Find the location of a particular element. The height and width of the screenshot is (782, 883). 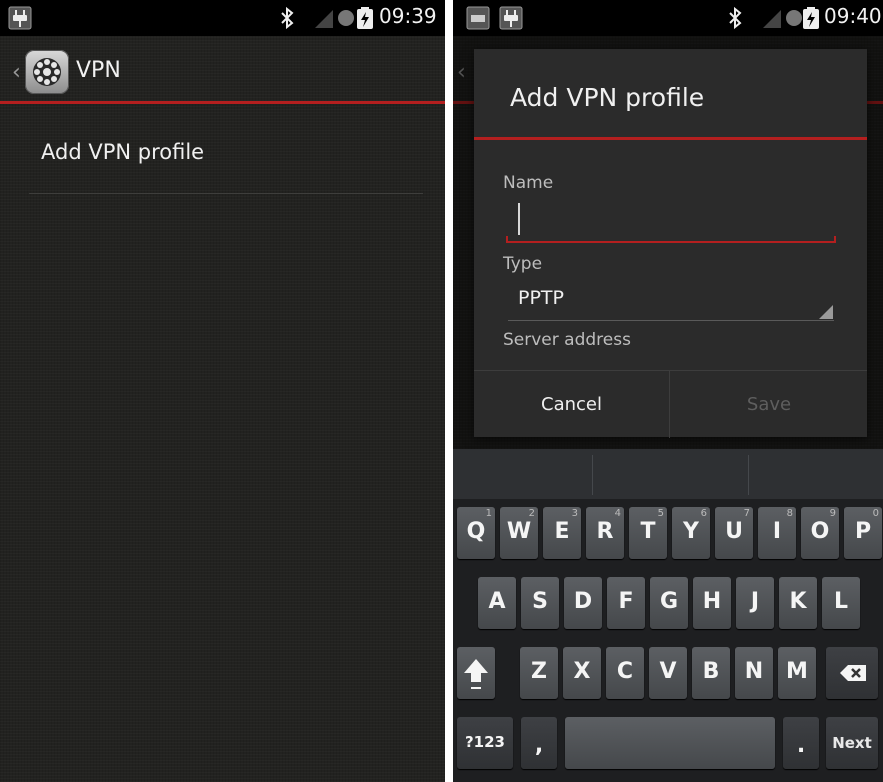

key-label: C is located at coordinates (625, 671).